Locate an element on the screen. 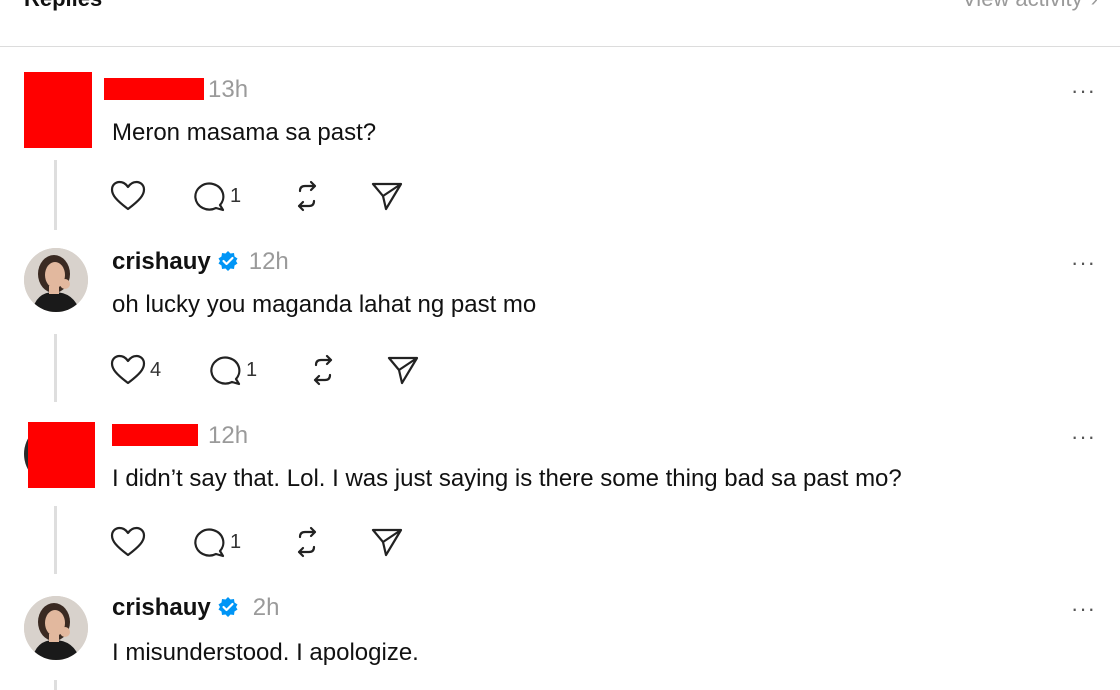  post-text: I misunderstood. I apologize. is located at coordinates (265, 652).